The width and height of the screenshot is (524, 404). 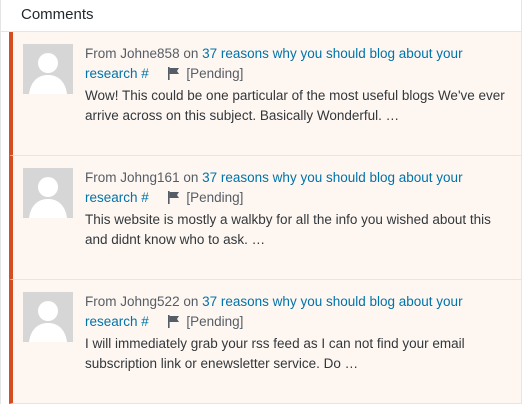 I want to click on comment-author: Johne858, so click(x=150, y=53).